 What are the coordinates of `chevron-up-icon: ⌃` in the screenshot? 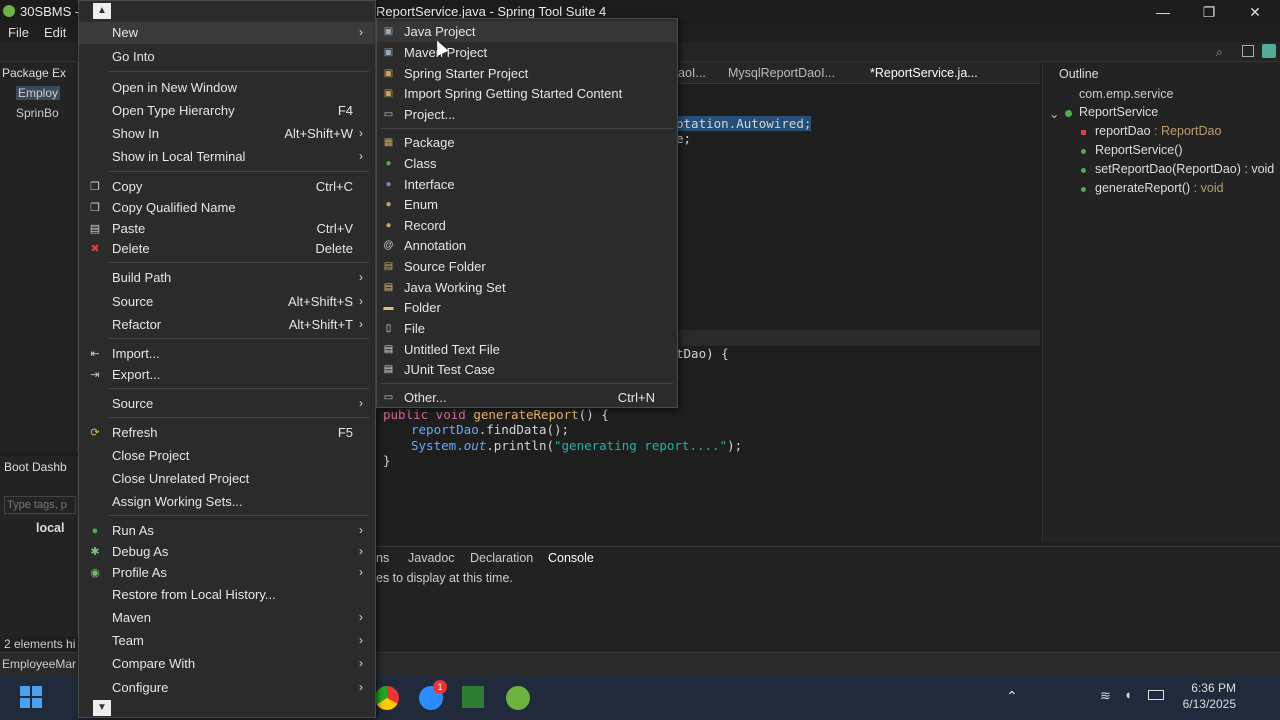 It's located at (1012, 696).